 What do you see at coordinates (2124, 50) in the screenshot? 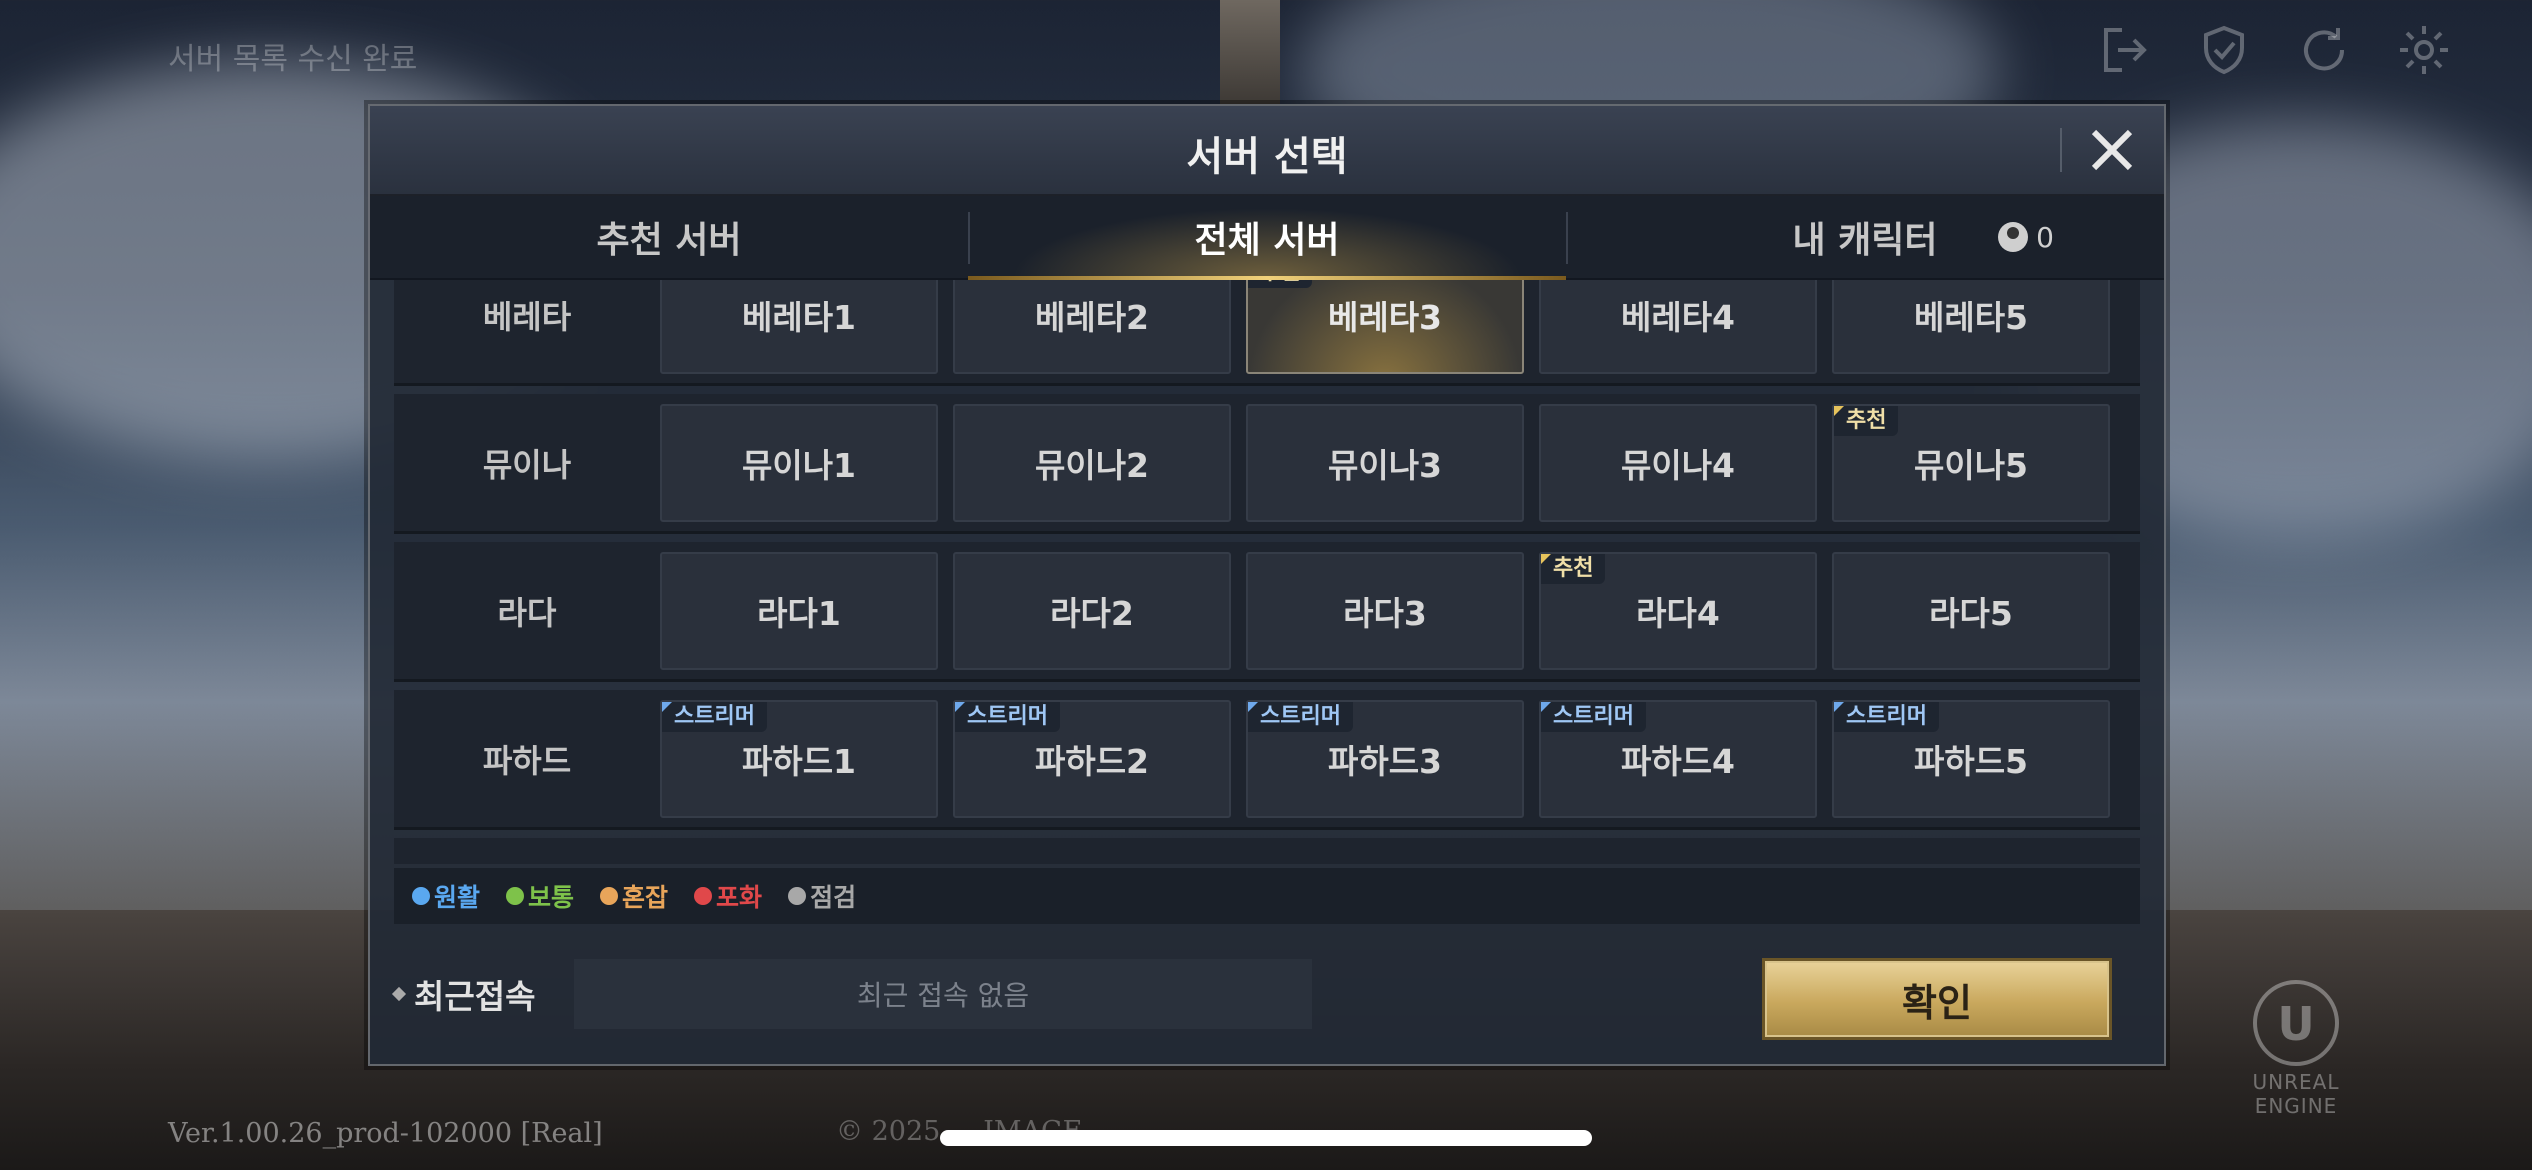
I see `logout-icon` at bounding box center [2124, 50].